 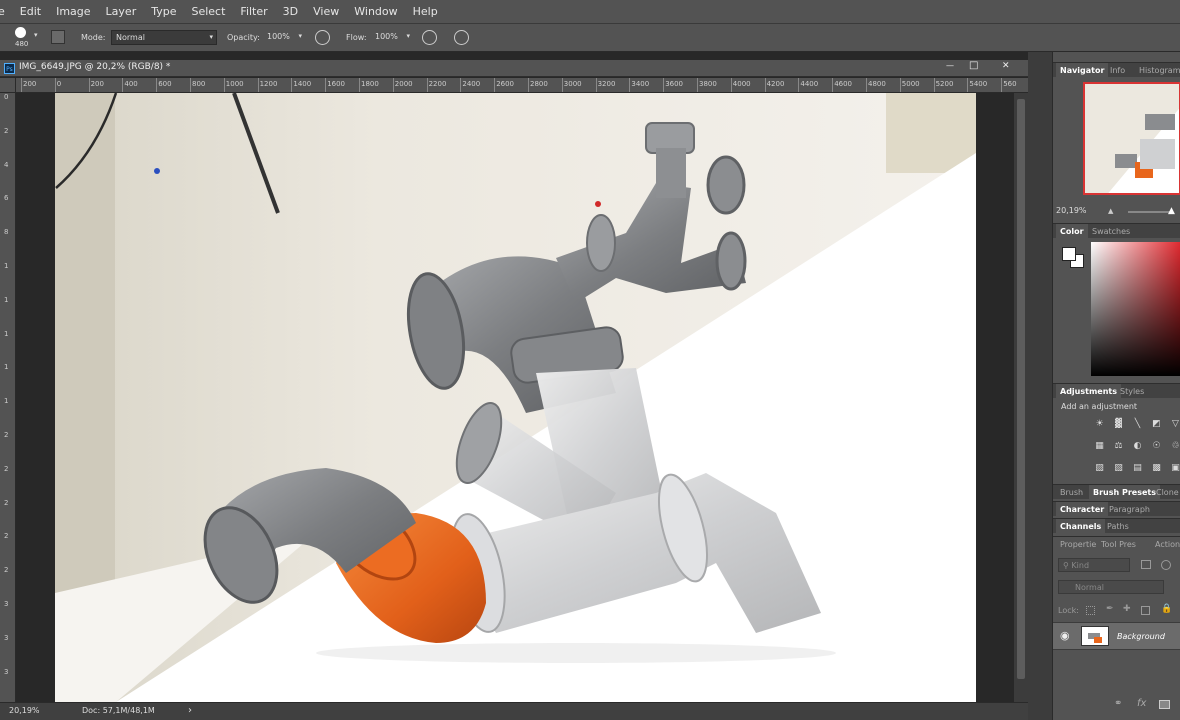 What do you see at coordinates (1135, 309) in the screenshot?
I see `color-spectrum` at bounding box center [1135, 309].